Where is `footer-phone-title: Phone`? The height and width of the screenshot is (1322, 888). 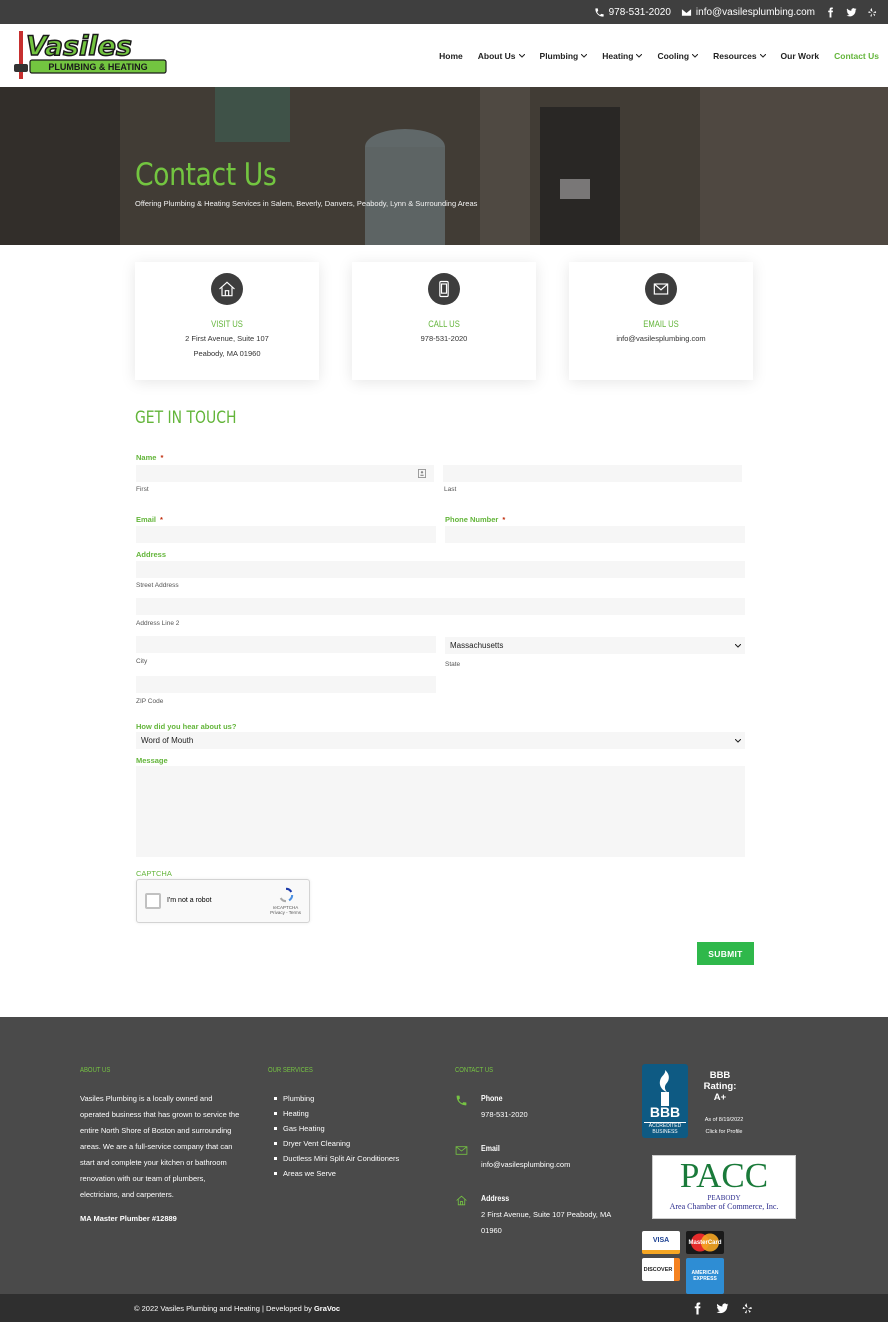
footer-phone-title: Phone is located at coordinates (492, 1098).